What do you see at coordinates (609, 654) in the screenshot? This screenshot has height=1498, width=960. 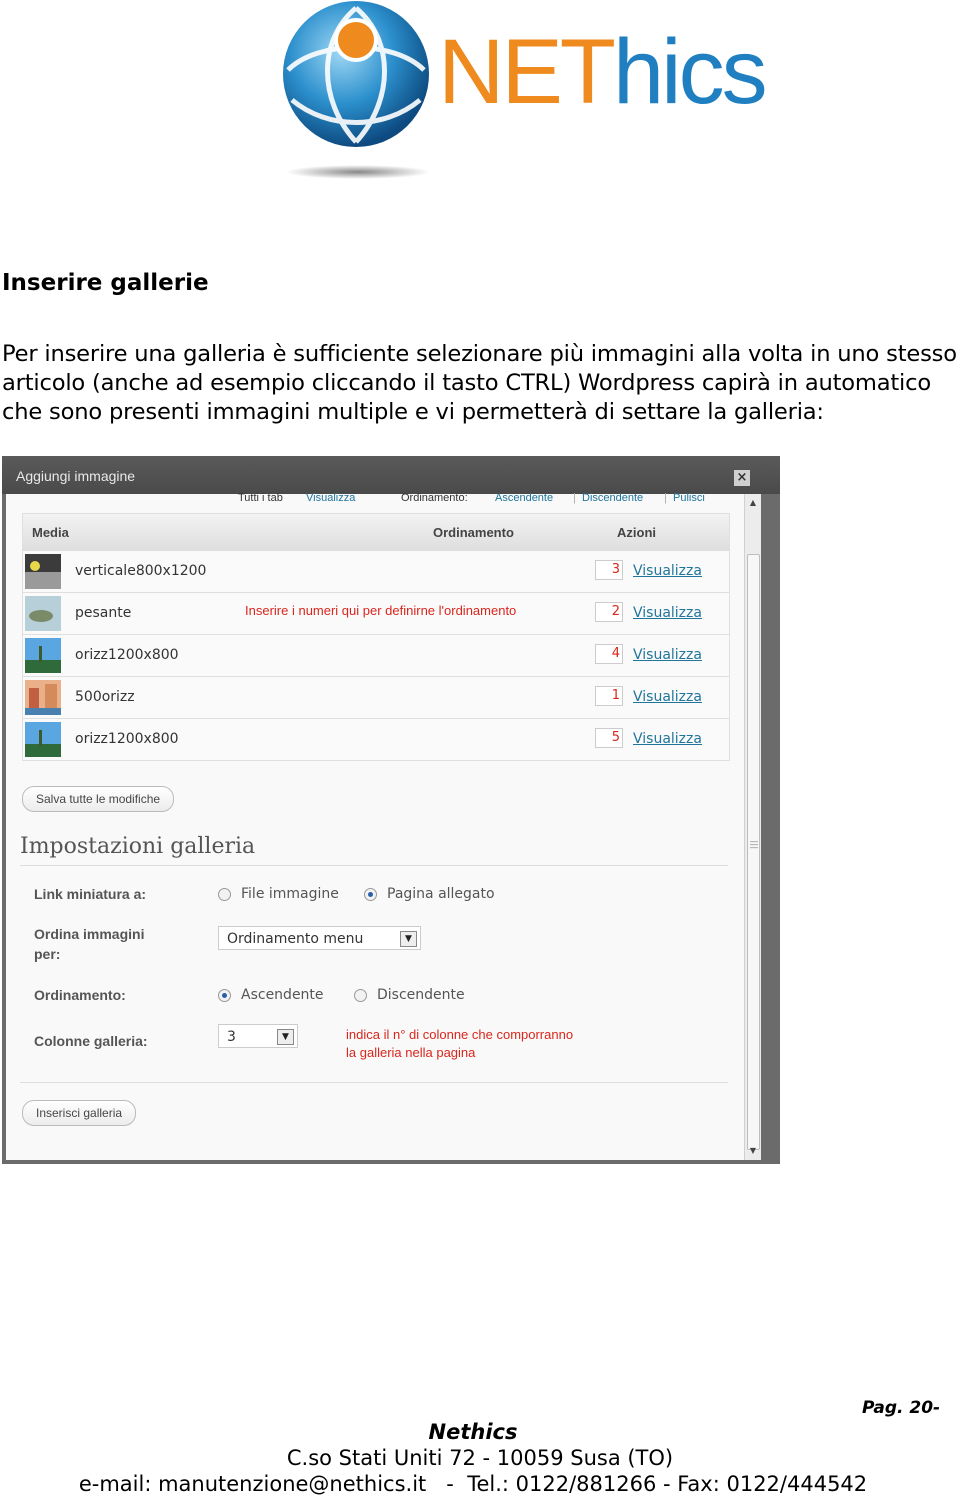 I see `order-input: 4` at bounding box center [609, 654].